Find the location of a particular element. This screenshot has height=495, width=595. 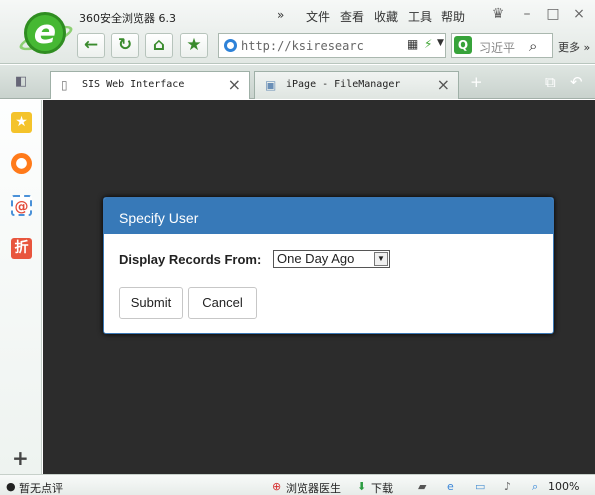

zoom-level: 100% is located at coordinates (563, 486).